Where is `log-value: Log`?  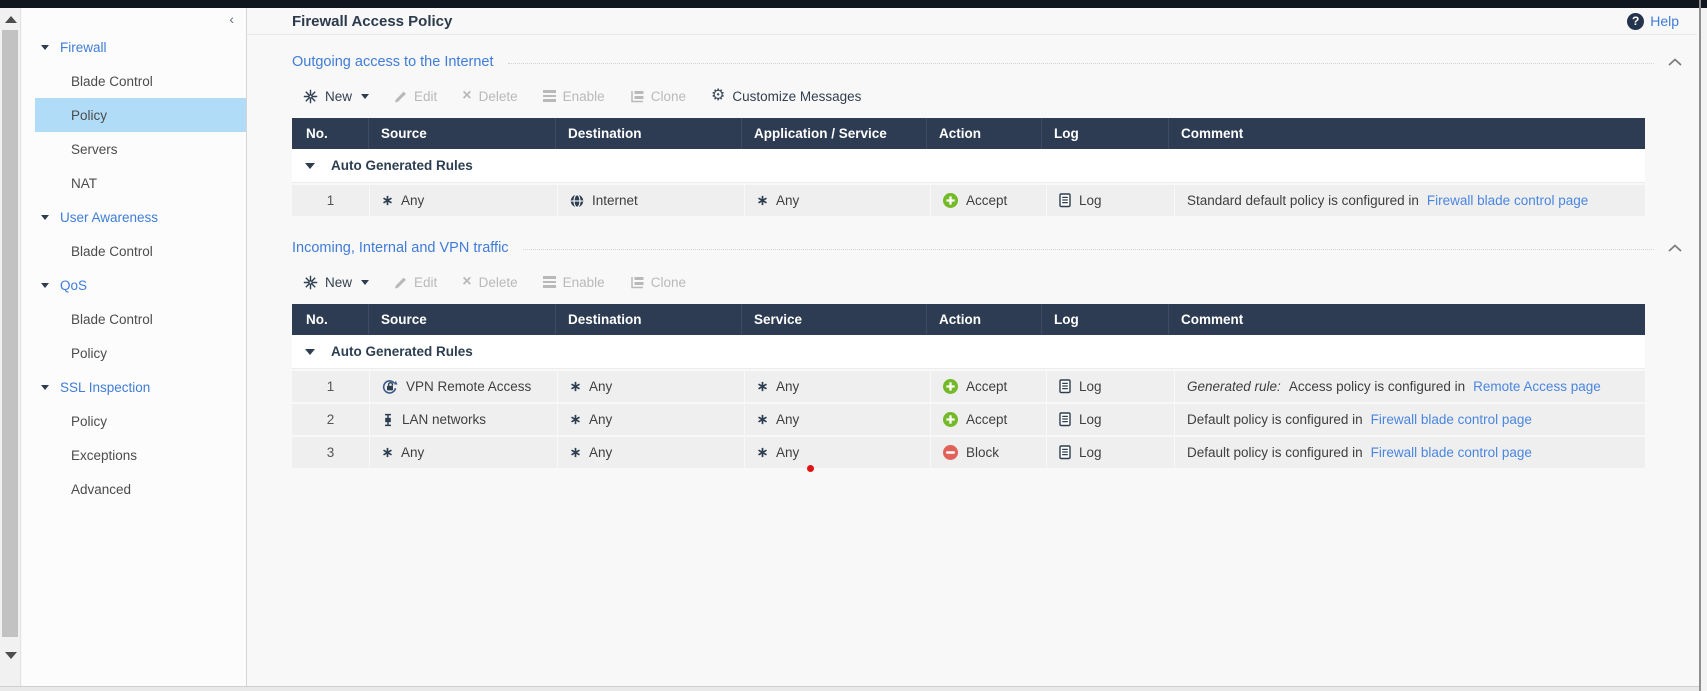
log-value: Log is located at coordinates (1090, 419).